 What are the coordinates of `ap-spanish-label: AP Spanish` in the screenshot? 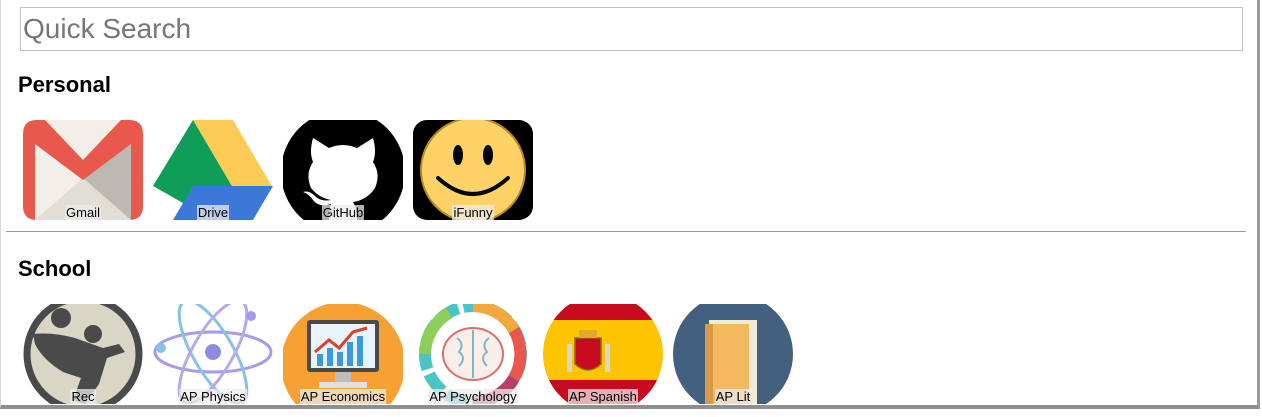 It's located at (603, 396).